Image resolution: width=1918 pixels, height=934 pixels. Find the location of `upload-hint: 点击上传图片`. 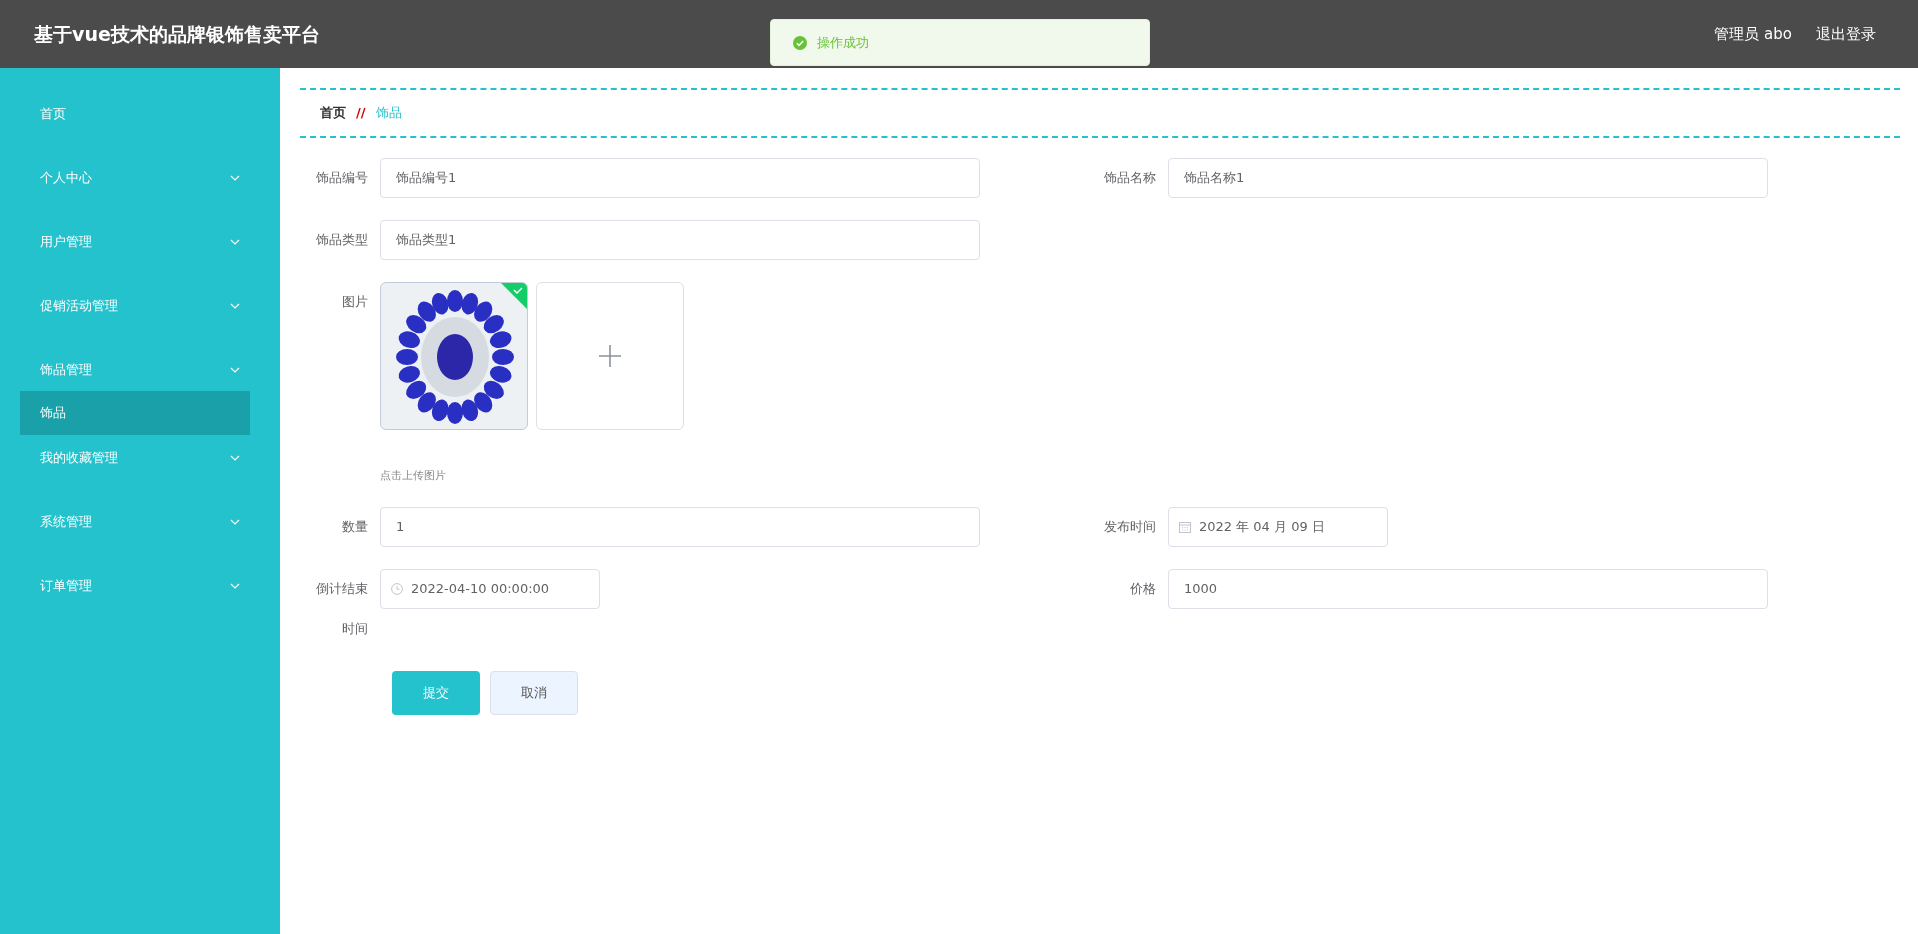

upload-hint: 点击上传图片 is located at coordinates (413, 476).